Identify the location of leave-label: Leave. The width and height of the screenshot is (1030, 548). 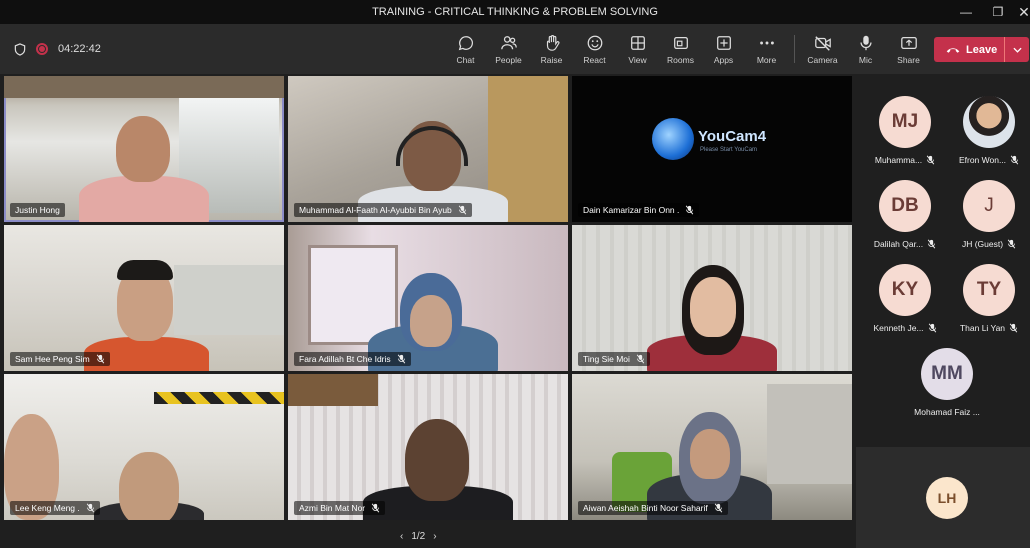
(982, 49).